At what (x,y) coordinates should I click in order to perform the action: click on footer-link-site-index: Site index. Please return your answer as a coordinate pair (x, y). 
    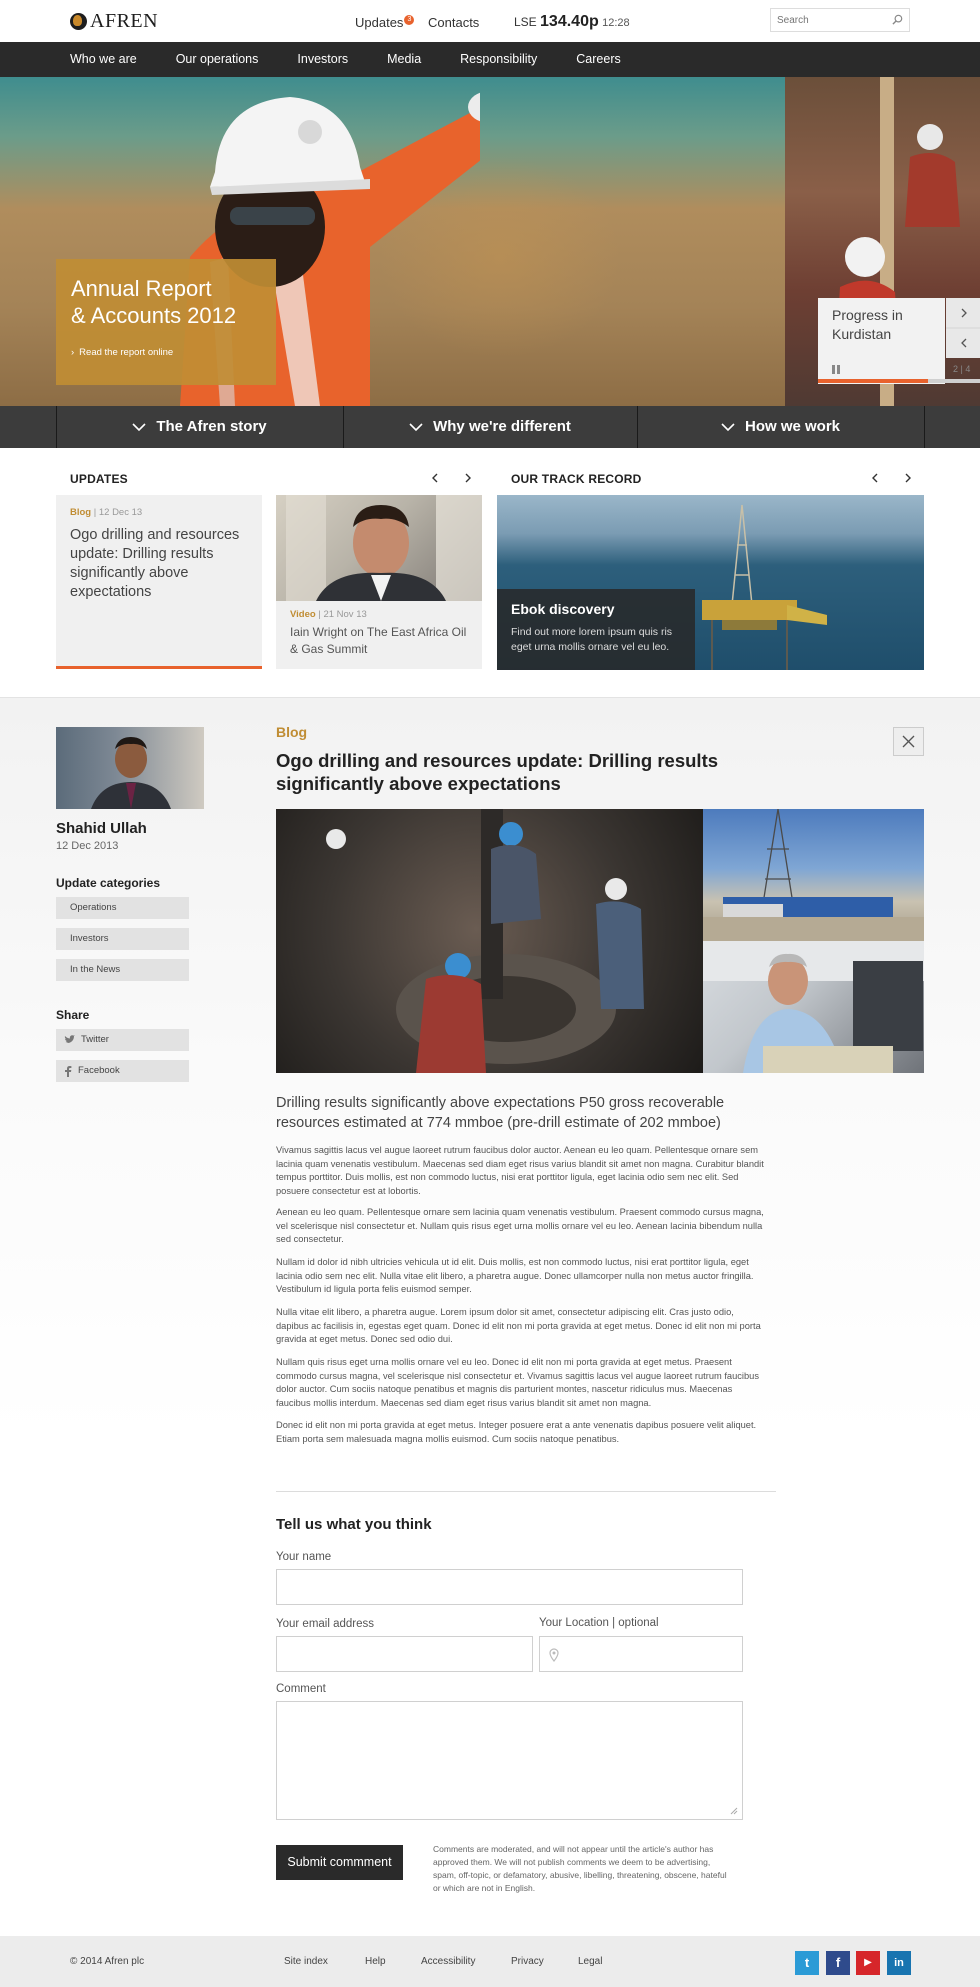
    Looking at the image, I should click on (306, 1961).